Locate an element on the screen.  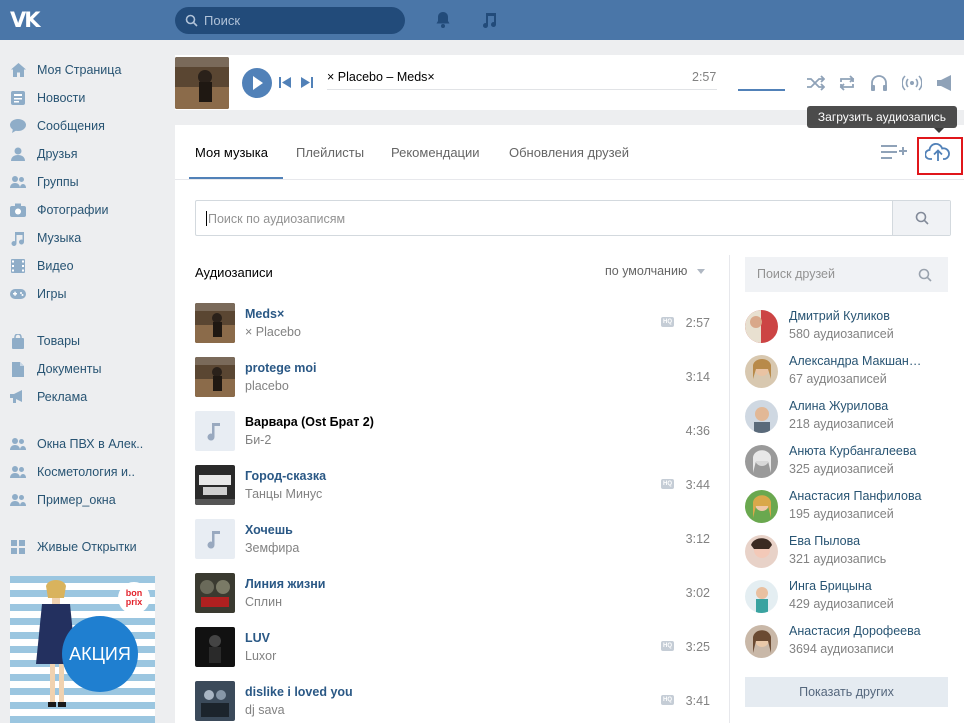
repeat-icon is located at coordinates (847, 83).